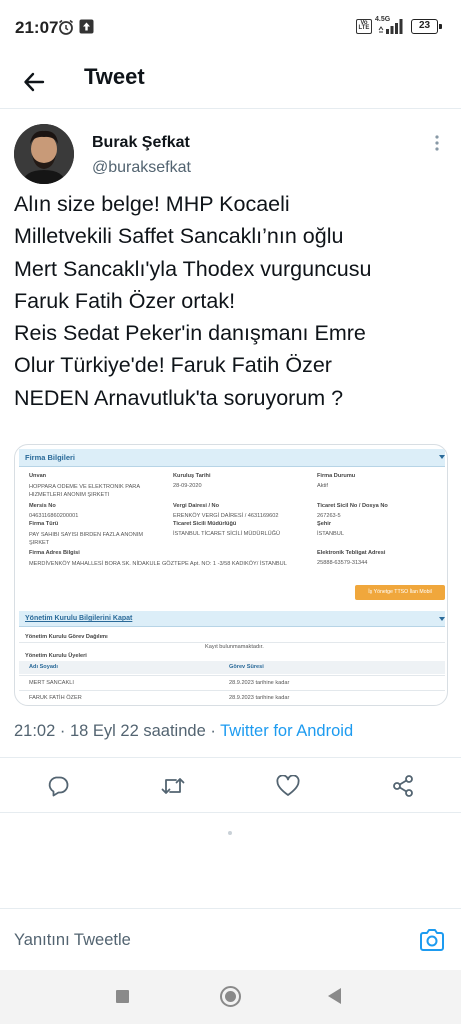 The image size is (461, 1024). I want to click on back-button, so click(34, 82).